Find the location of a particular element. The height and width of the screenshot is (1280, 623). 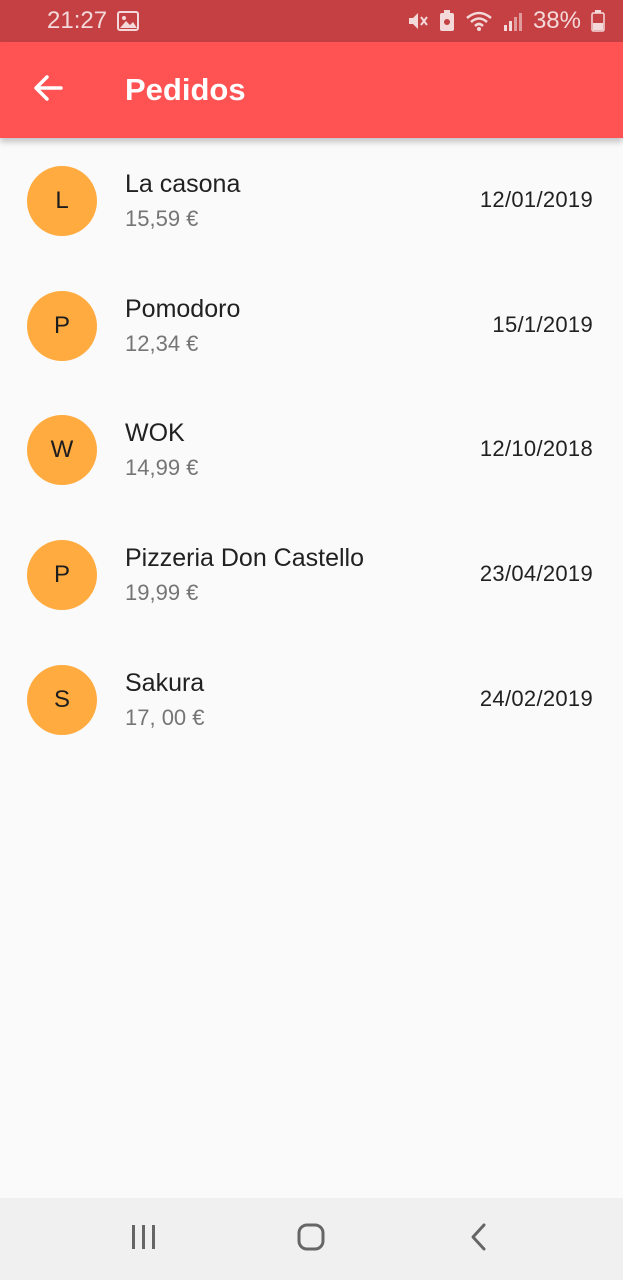

order-date: 12/10/2018 is located at coordinates (536, 449).